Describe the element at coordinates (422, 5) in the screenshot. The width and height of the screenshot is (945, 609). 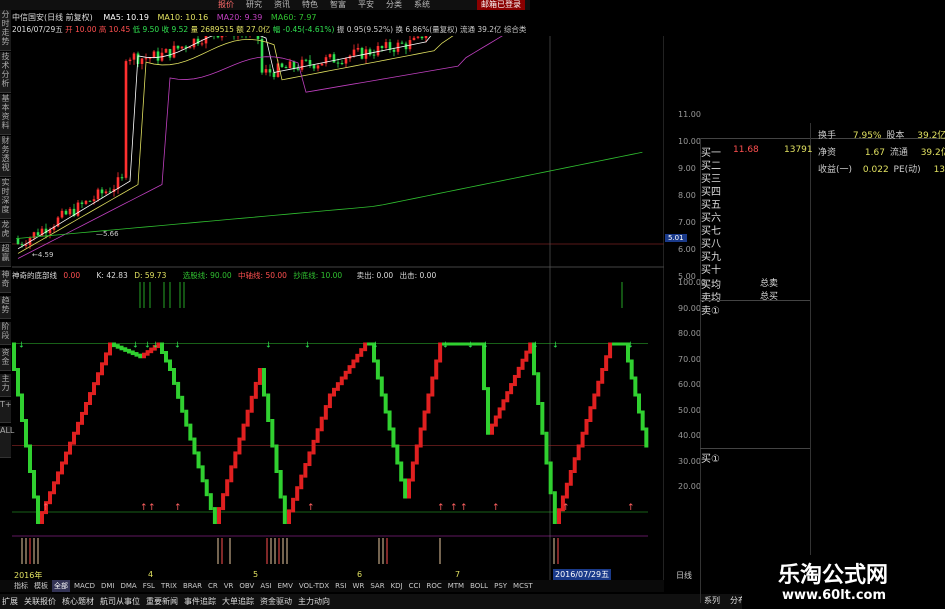
I see `top-menu-item: 系统` at that location.